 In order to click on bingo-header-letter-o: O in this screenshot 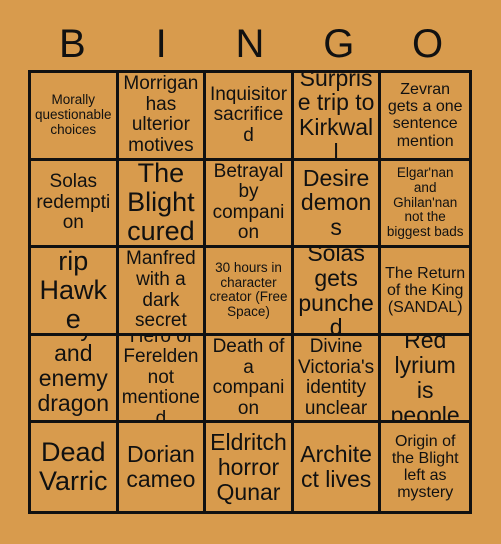, I will do `click(428, 44)`.